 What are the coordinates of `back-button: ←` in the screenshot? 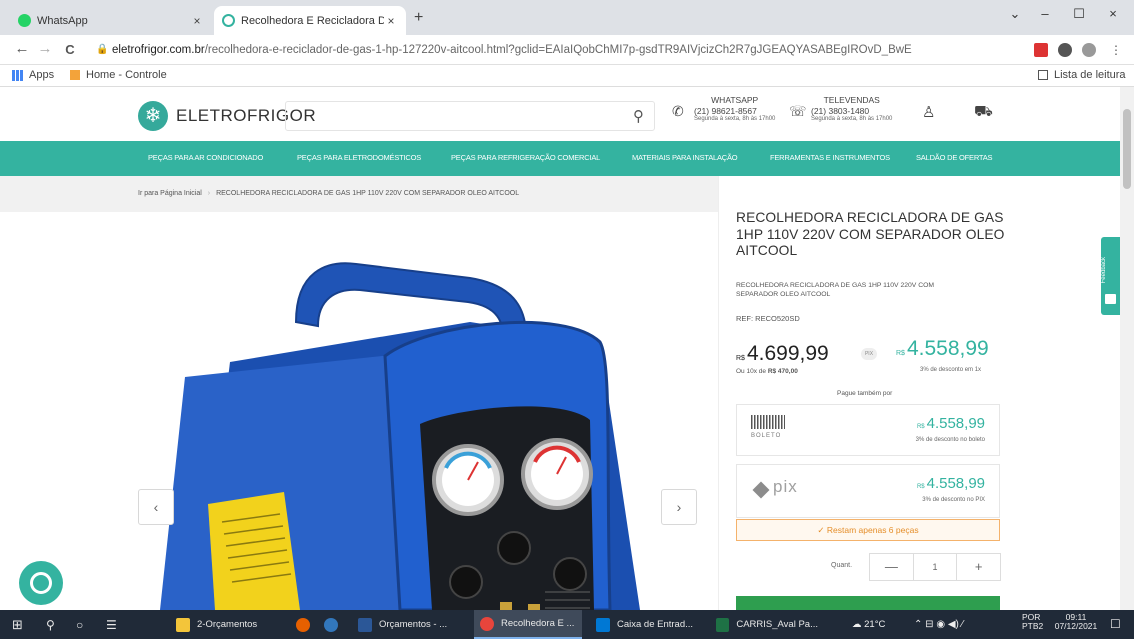 It's located at (22, 48).